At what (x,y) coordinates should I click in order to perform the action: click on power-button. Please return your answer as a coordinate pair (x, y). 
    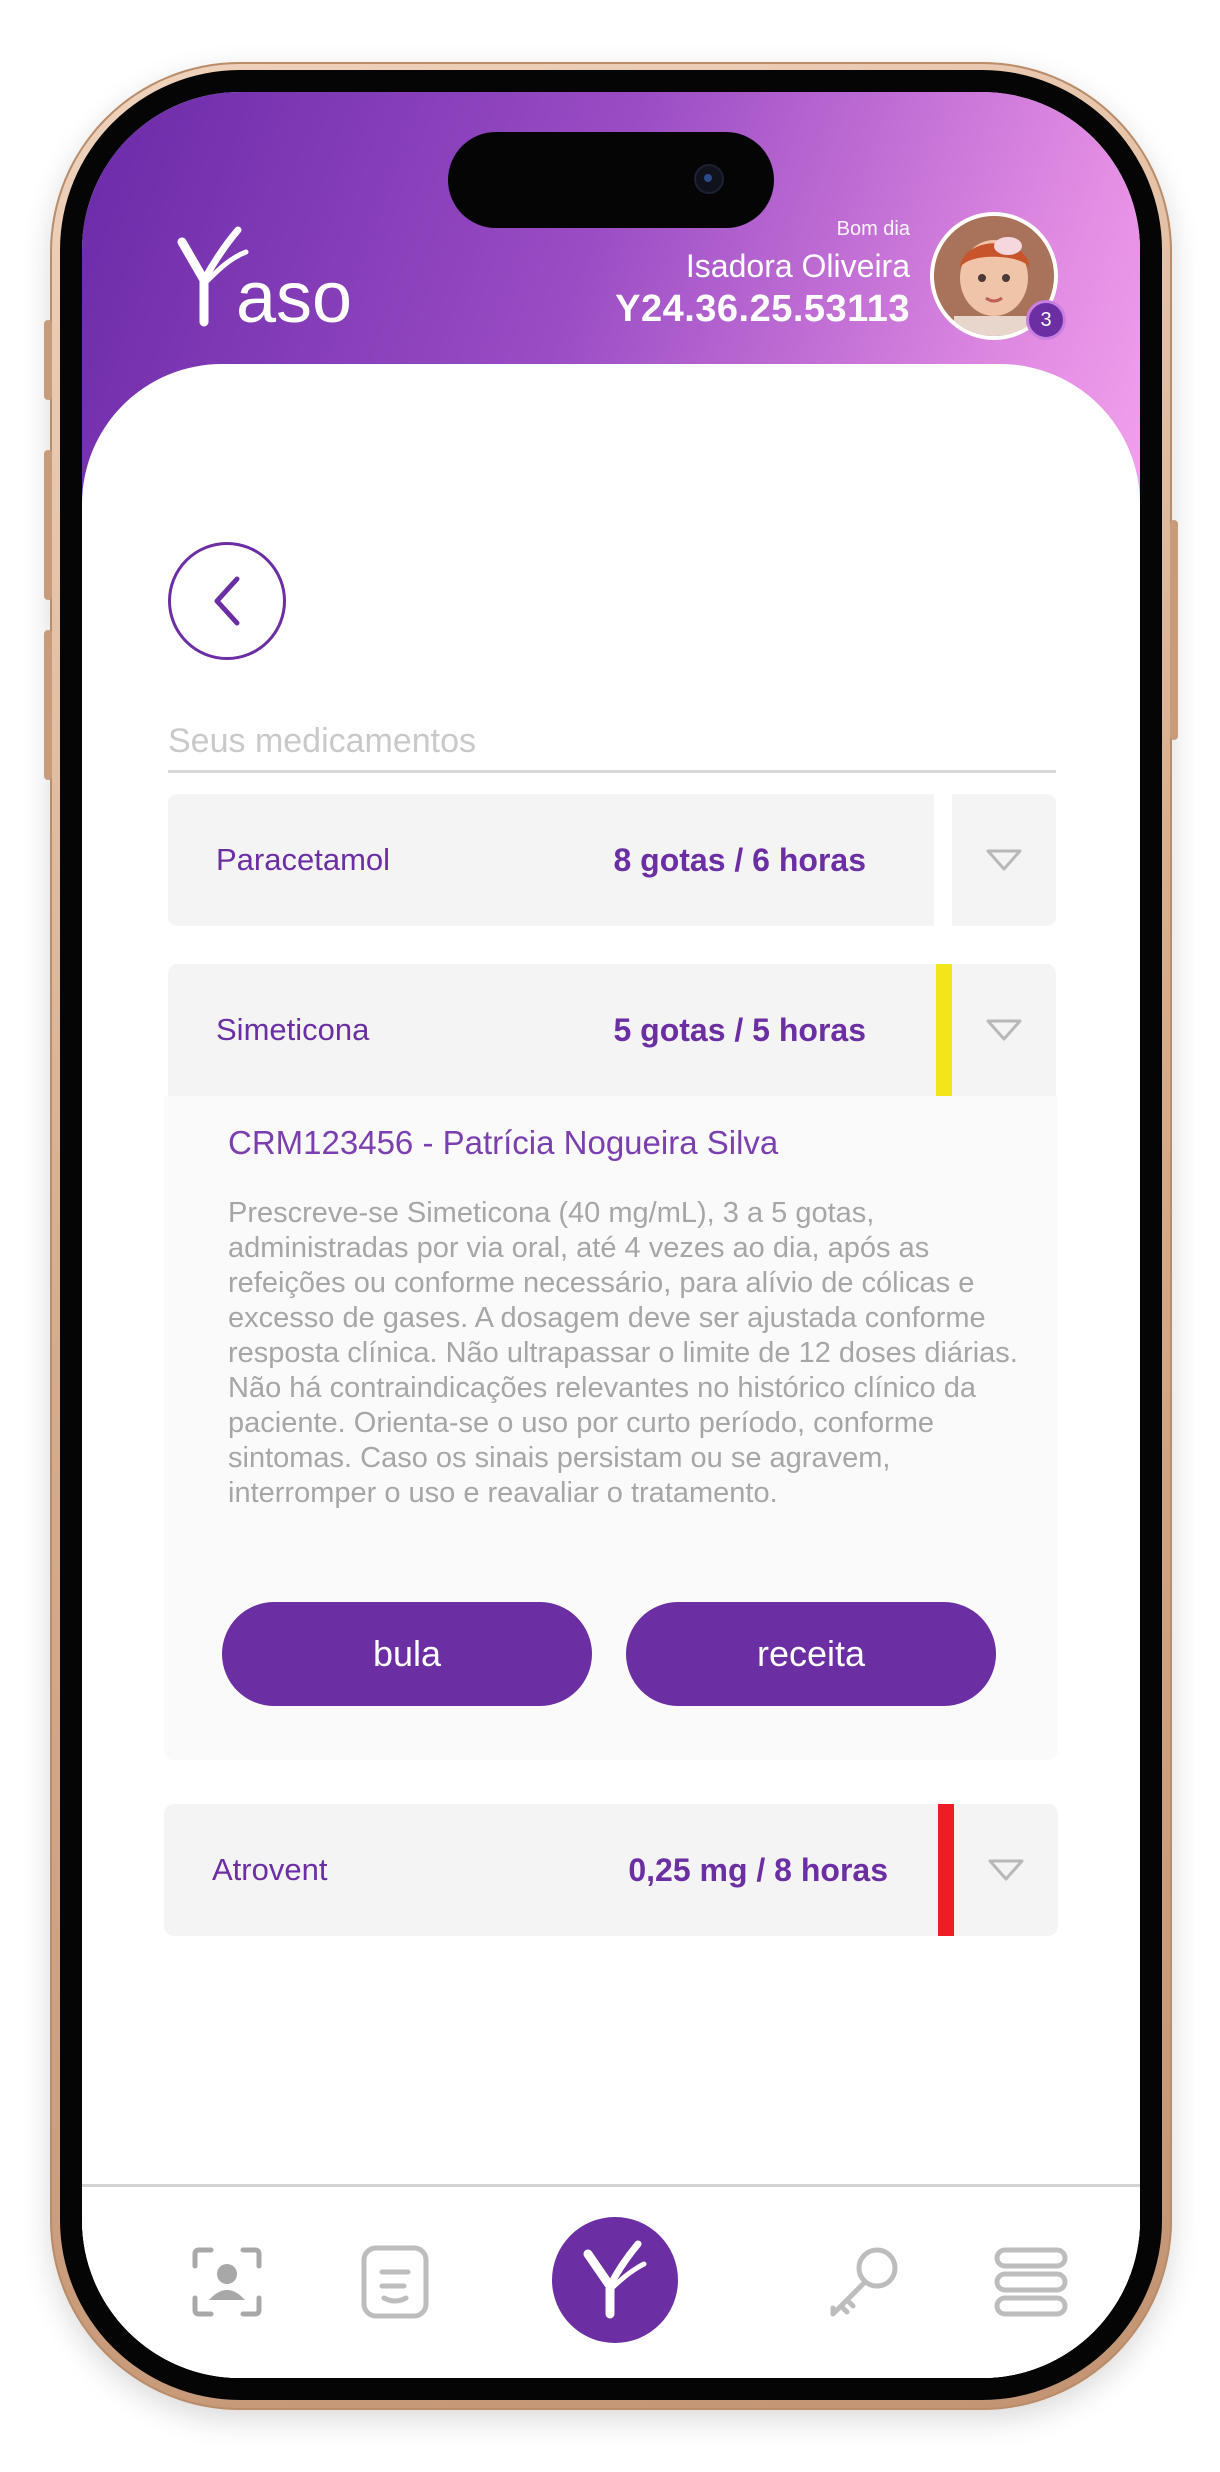
    Looking at the image, I should click on (1174, 630).